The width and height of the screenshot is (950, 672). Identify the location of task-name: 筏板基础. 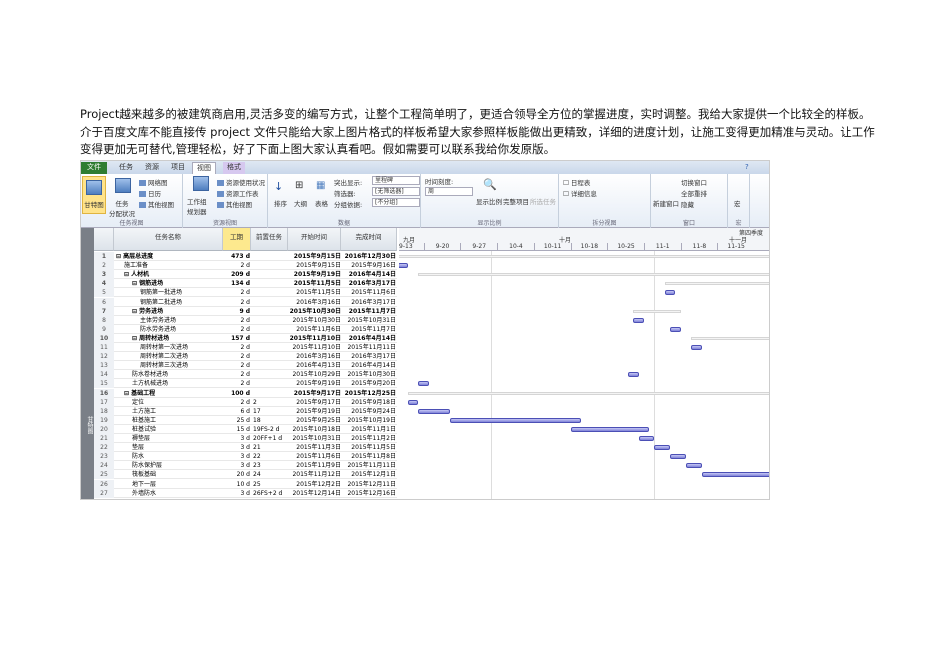
(176, 474).